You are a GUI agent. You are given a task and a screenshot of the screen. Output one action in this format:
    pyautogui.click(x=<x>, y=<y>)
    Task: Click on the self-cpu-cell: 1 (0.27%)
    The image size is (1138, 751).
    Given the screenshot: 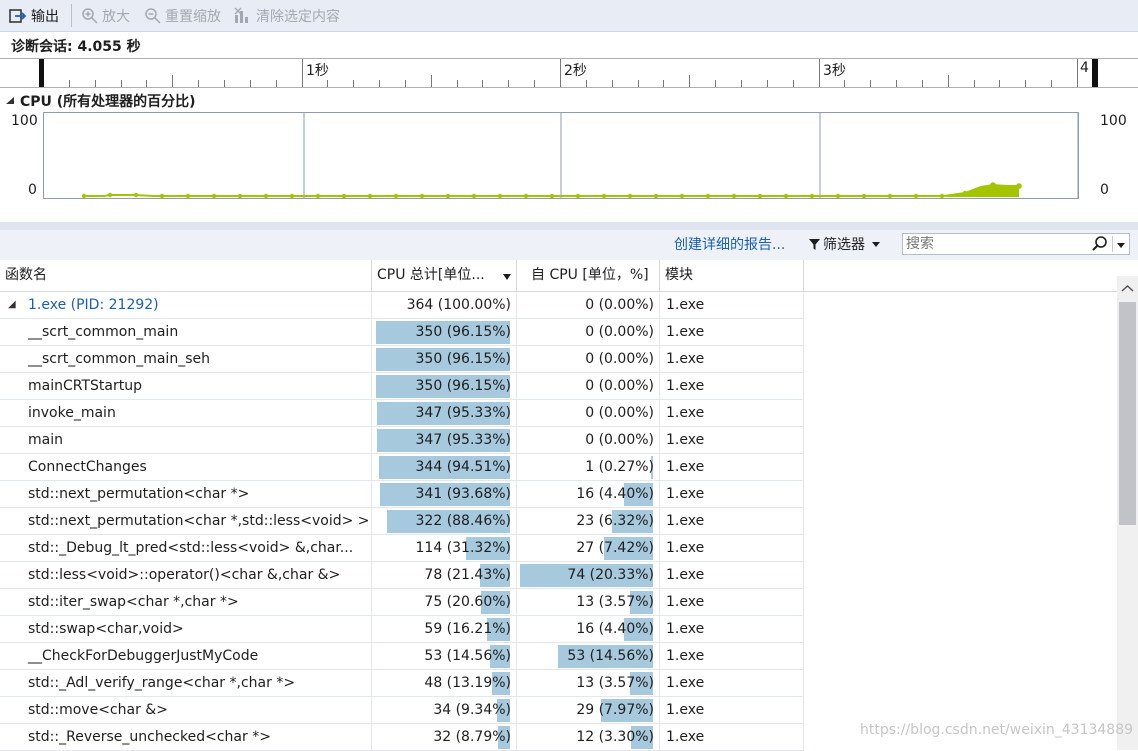 What is the action you would take?
    pyautogui.click(x=588, y=467)
    